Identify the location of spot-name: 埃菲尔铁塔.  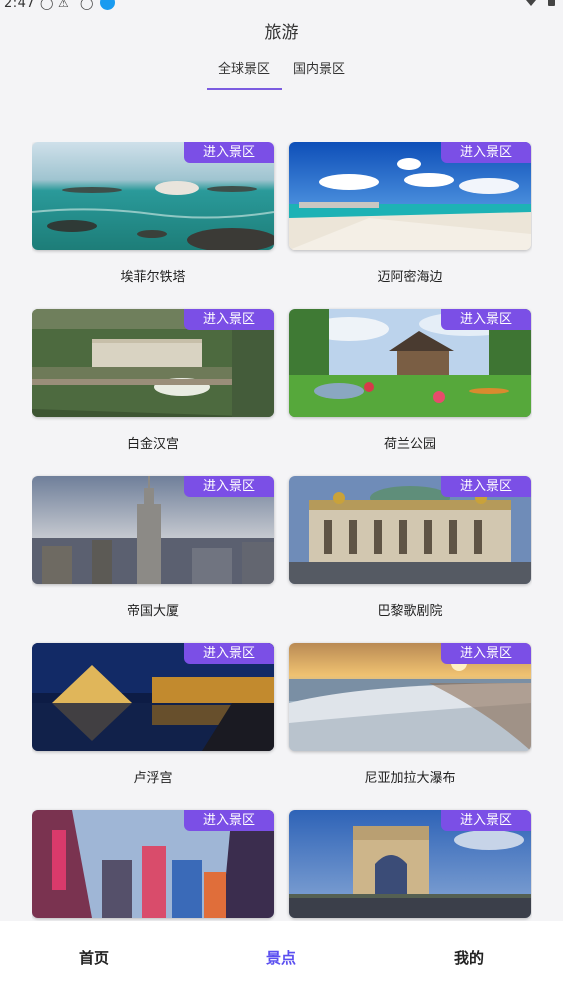
(153, 277).